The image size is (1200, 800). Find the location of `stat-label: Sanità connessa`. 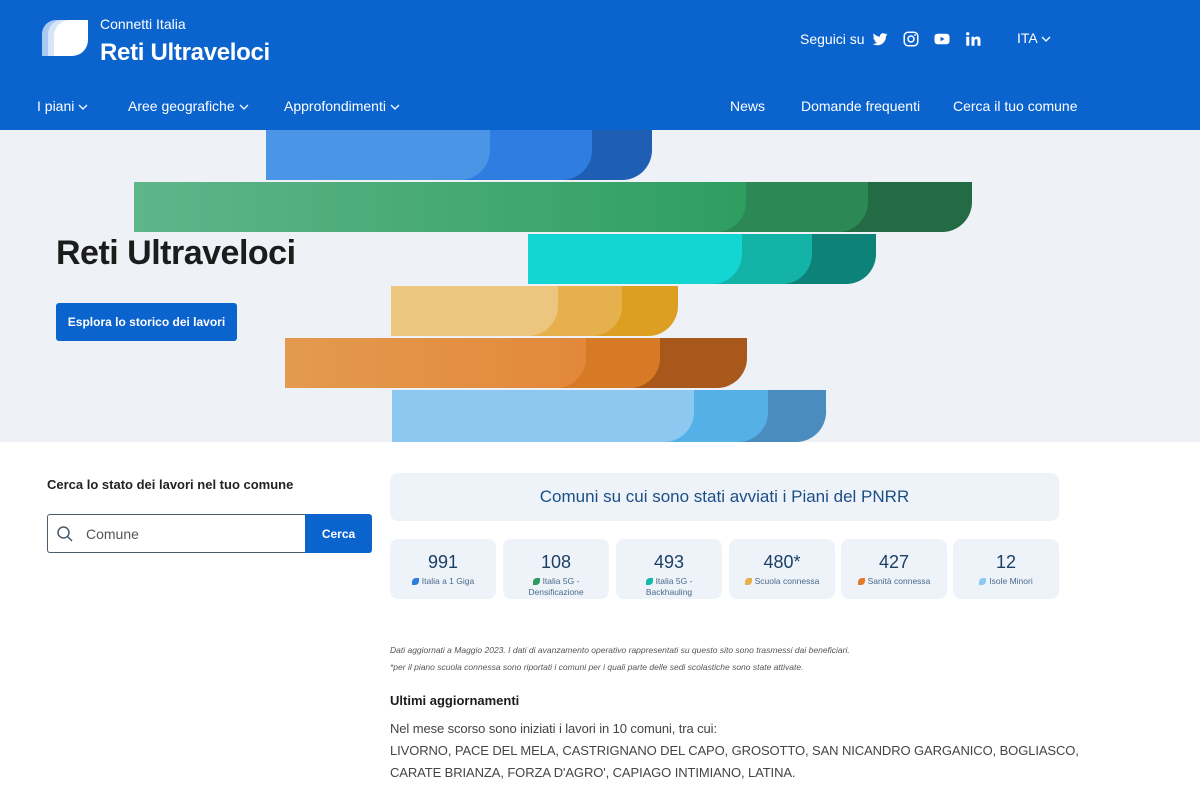

stat-label: Sanità connessa is located at coordinates (894, 581).